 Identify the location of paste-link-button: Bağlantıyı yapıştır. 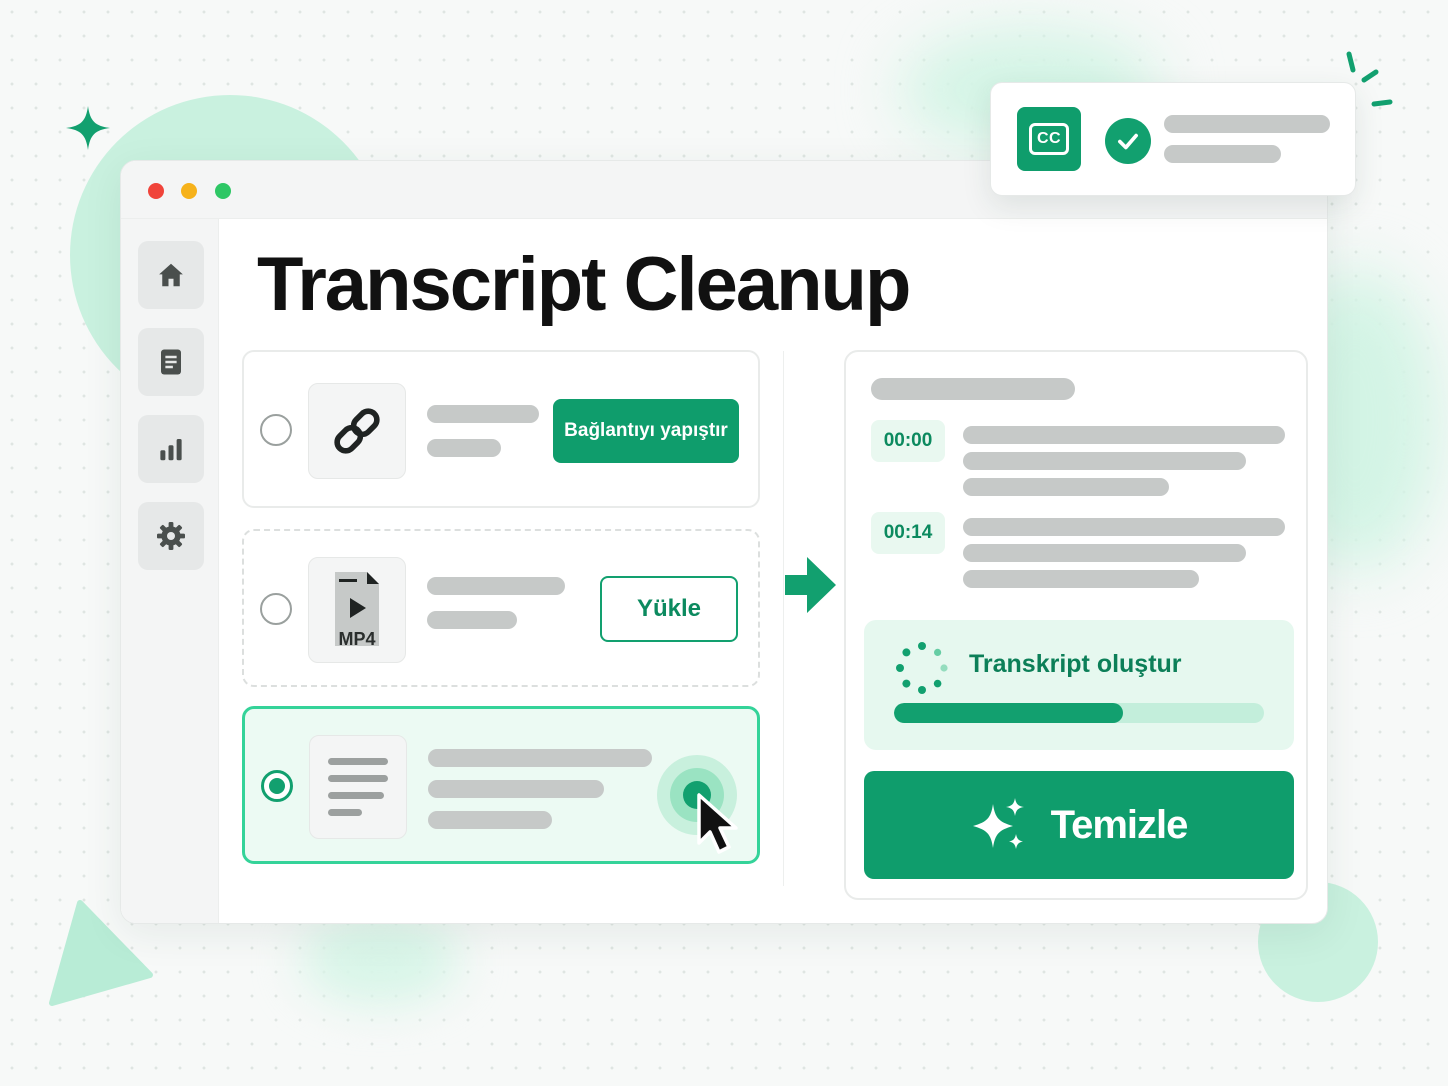
(646, 431).